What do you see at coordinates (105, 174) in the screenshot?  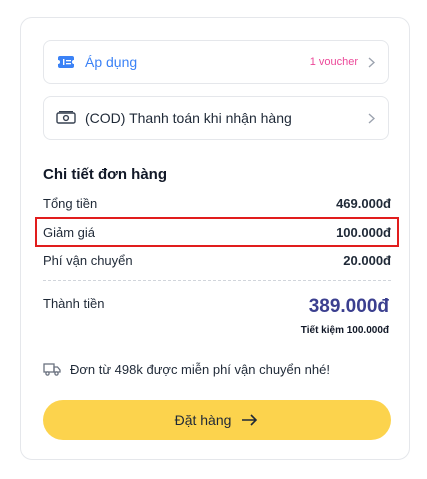 I see `order-details-title: Chi tiết đơn hàng` at bounding box center [105, 174].